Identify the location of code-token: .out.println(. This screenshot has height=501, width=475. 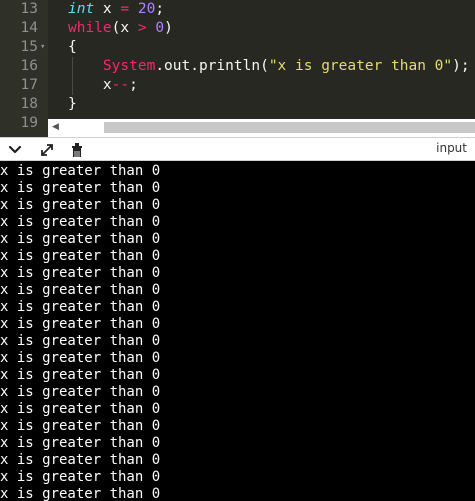
(212, 66).